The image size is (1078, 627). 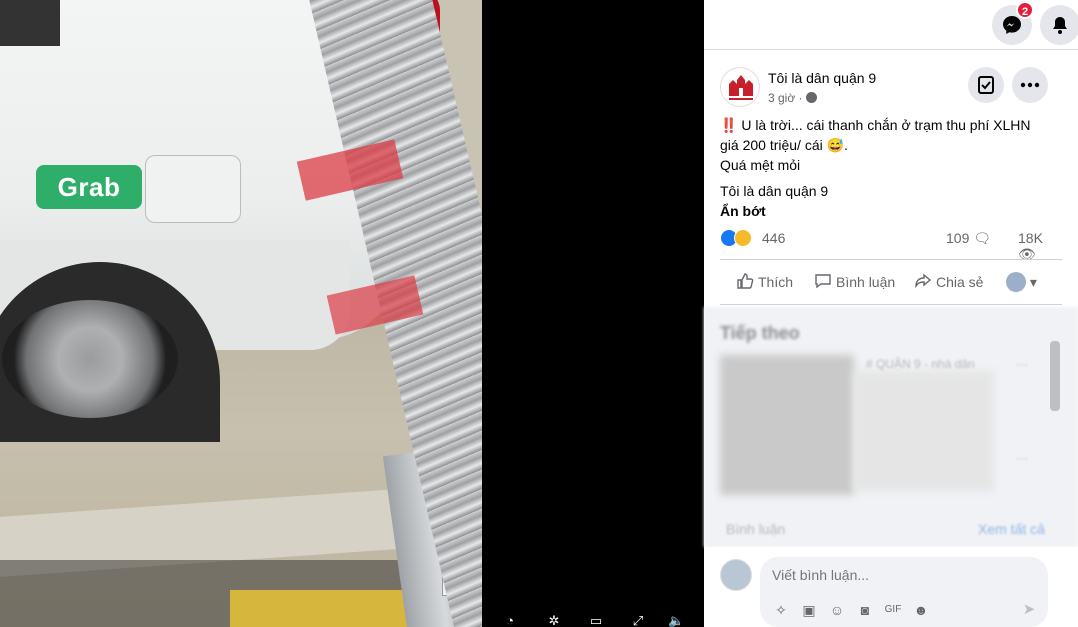 What do you see at coordinates (866, 282) in the screenshot?
I see `comment-label: Bình luận` at bounding box center [866, 282].